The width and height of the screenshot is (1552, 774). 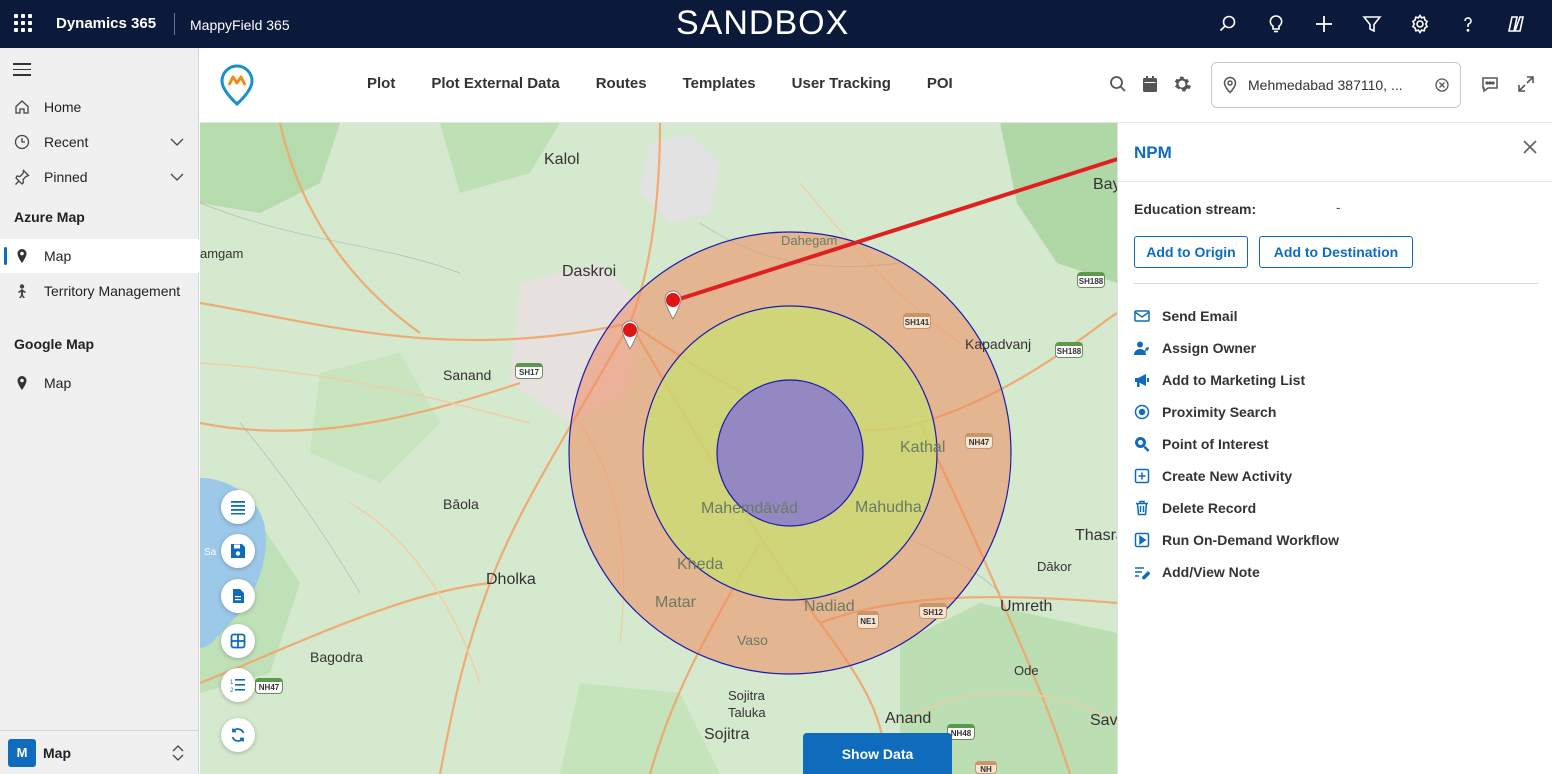 What do you see at coordinates (1490, 84) in the screenshot?
I see `chat-icon` at bounding box center [1490, 84].